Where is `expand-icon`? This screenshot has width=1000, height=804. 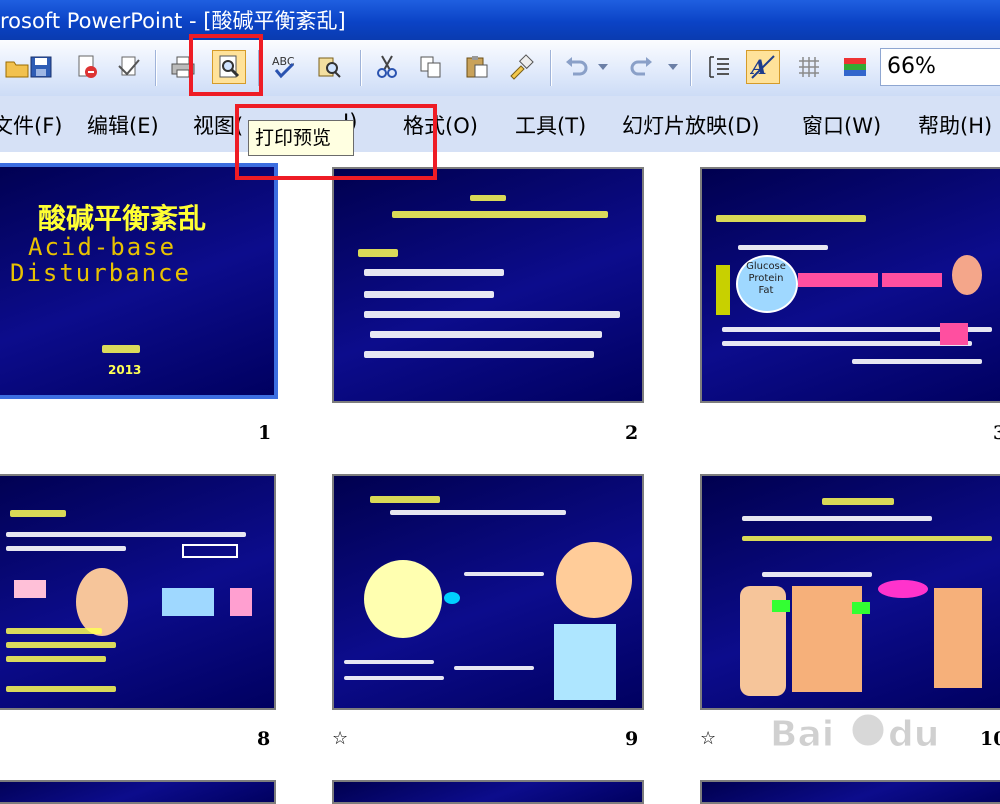
expand-icon is located at coordinates (719, 67).